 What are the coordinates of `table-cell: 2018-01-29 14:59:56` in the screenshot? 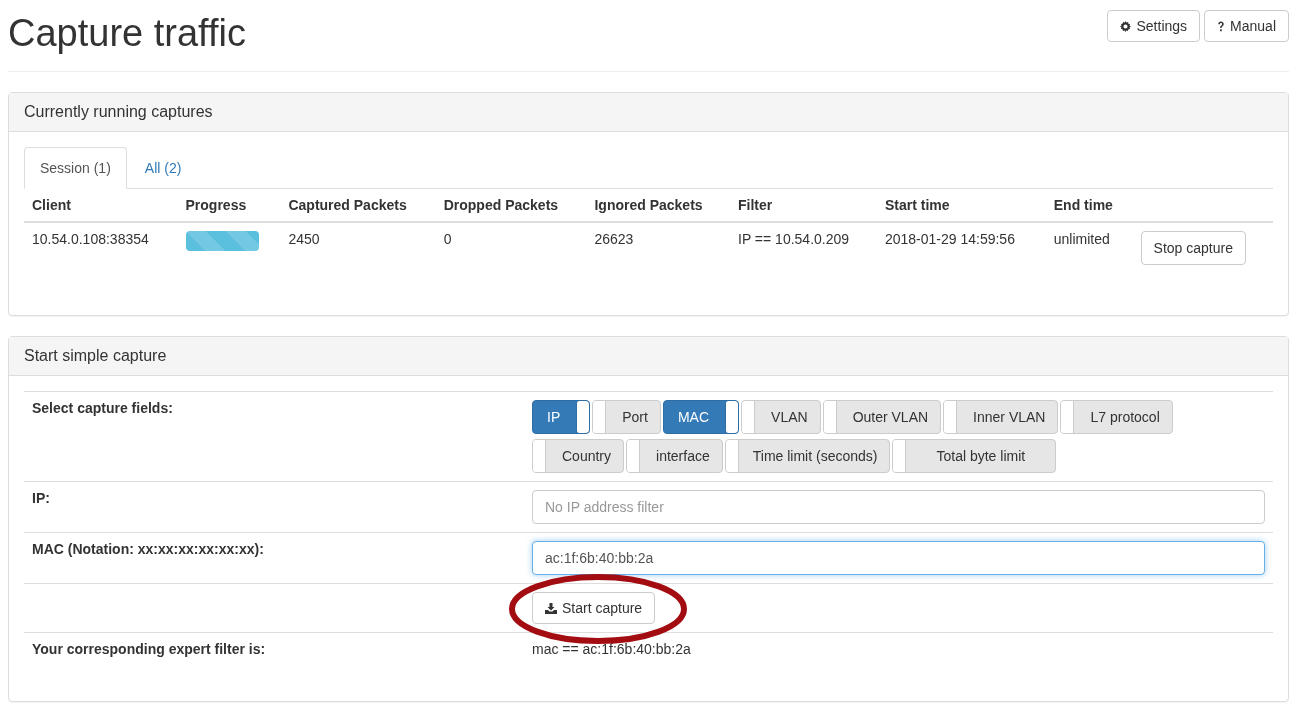 It's located at (949, 239).